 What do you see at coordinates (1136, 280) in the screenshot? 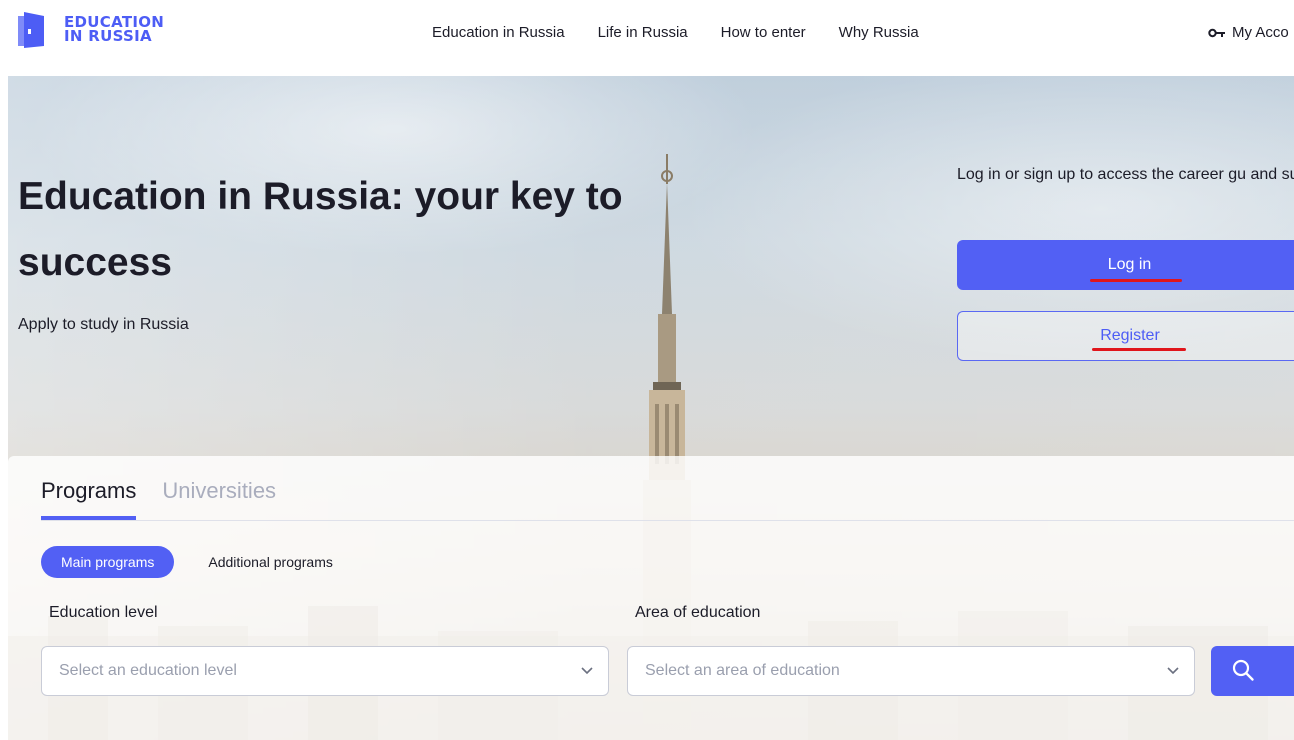
I see `login-annotation-underline` at bounding box center [1136, 280].